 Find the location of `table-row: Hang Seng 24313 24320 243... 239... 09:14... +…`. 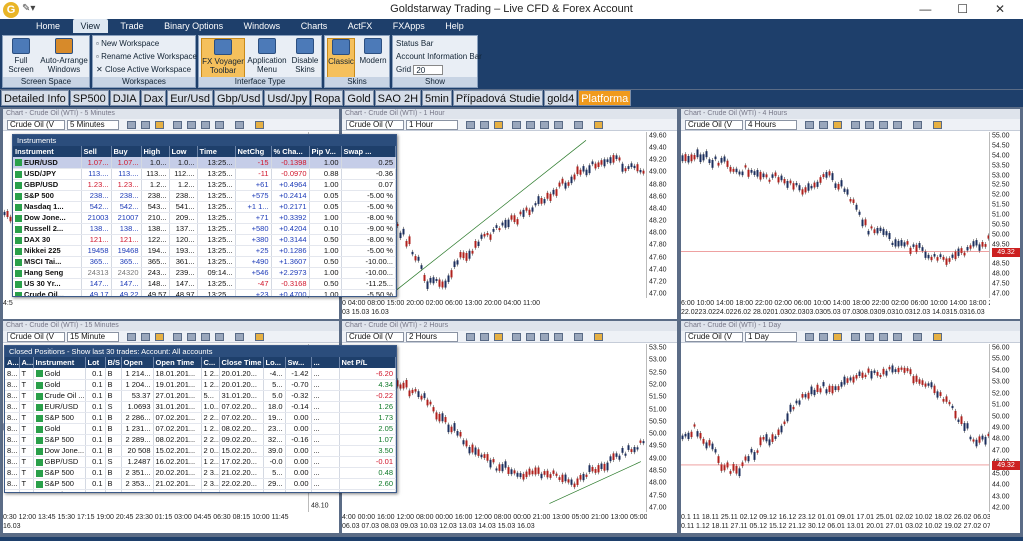

table-row: Hang Seng 24313 24320 243... 239... 09:14... +… is located at coordinates (204, 273).